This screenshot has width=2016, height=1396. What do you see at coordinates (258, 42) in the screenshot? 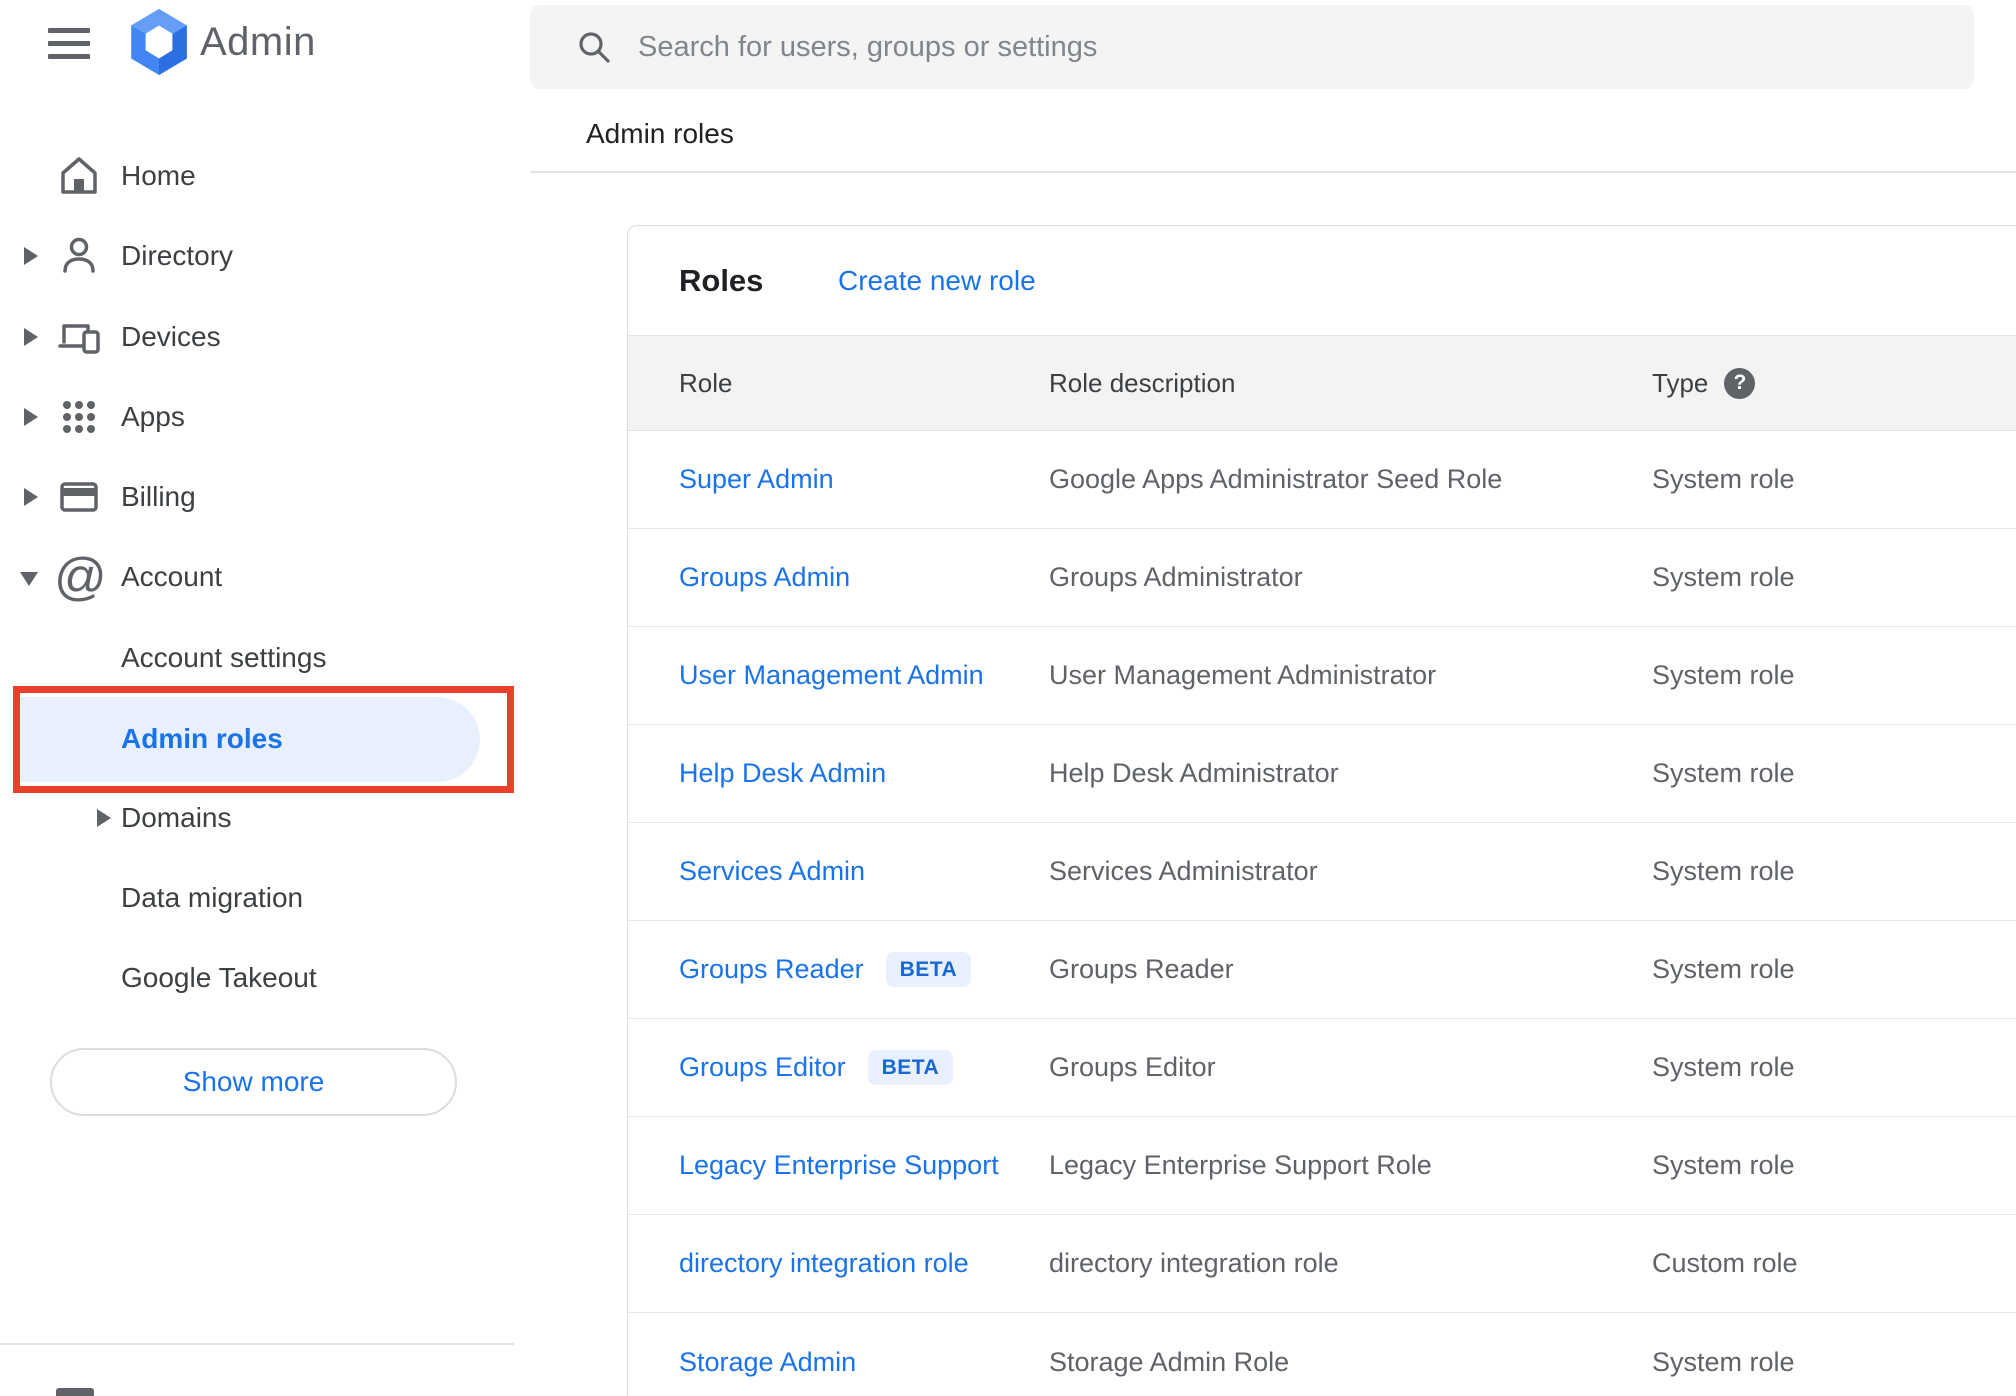
I see `app-title: Admin` at bounding box center [258, 42].